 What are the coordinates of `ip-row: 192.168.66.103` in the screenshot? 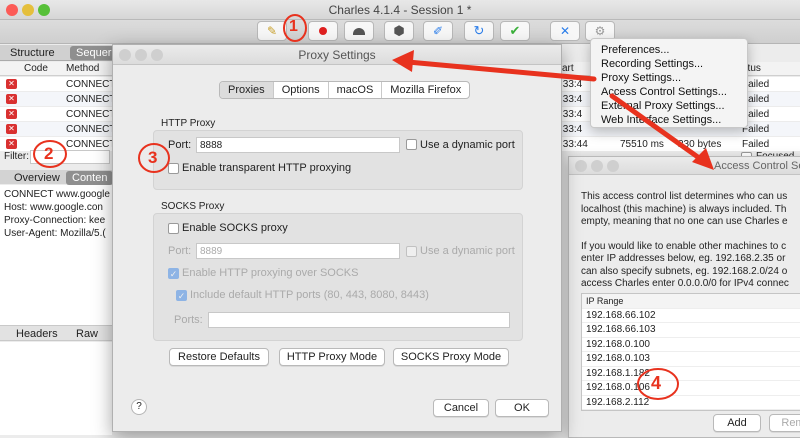 It's located at (691, 330).